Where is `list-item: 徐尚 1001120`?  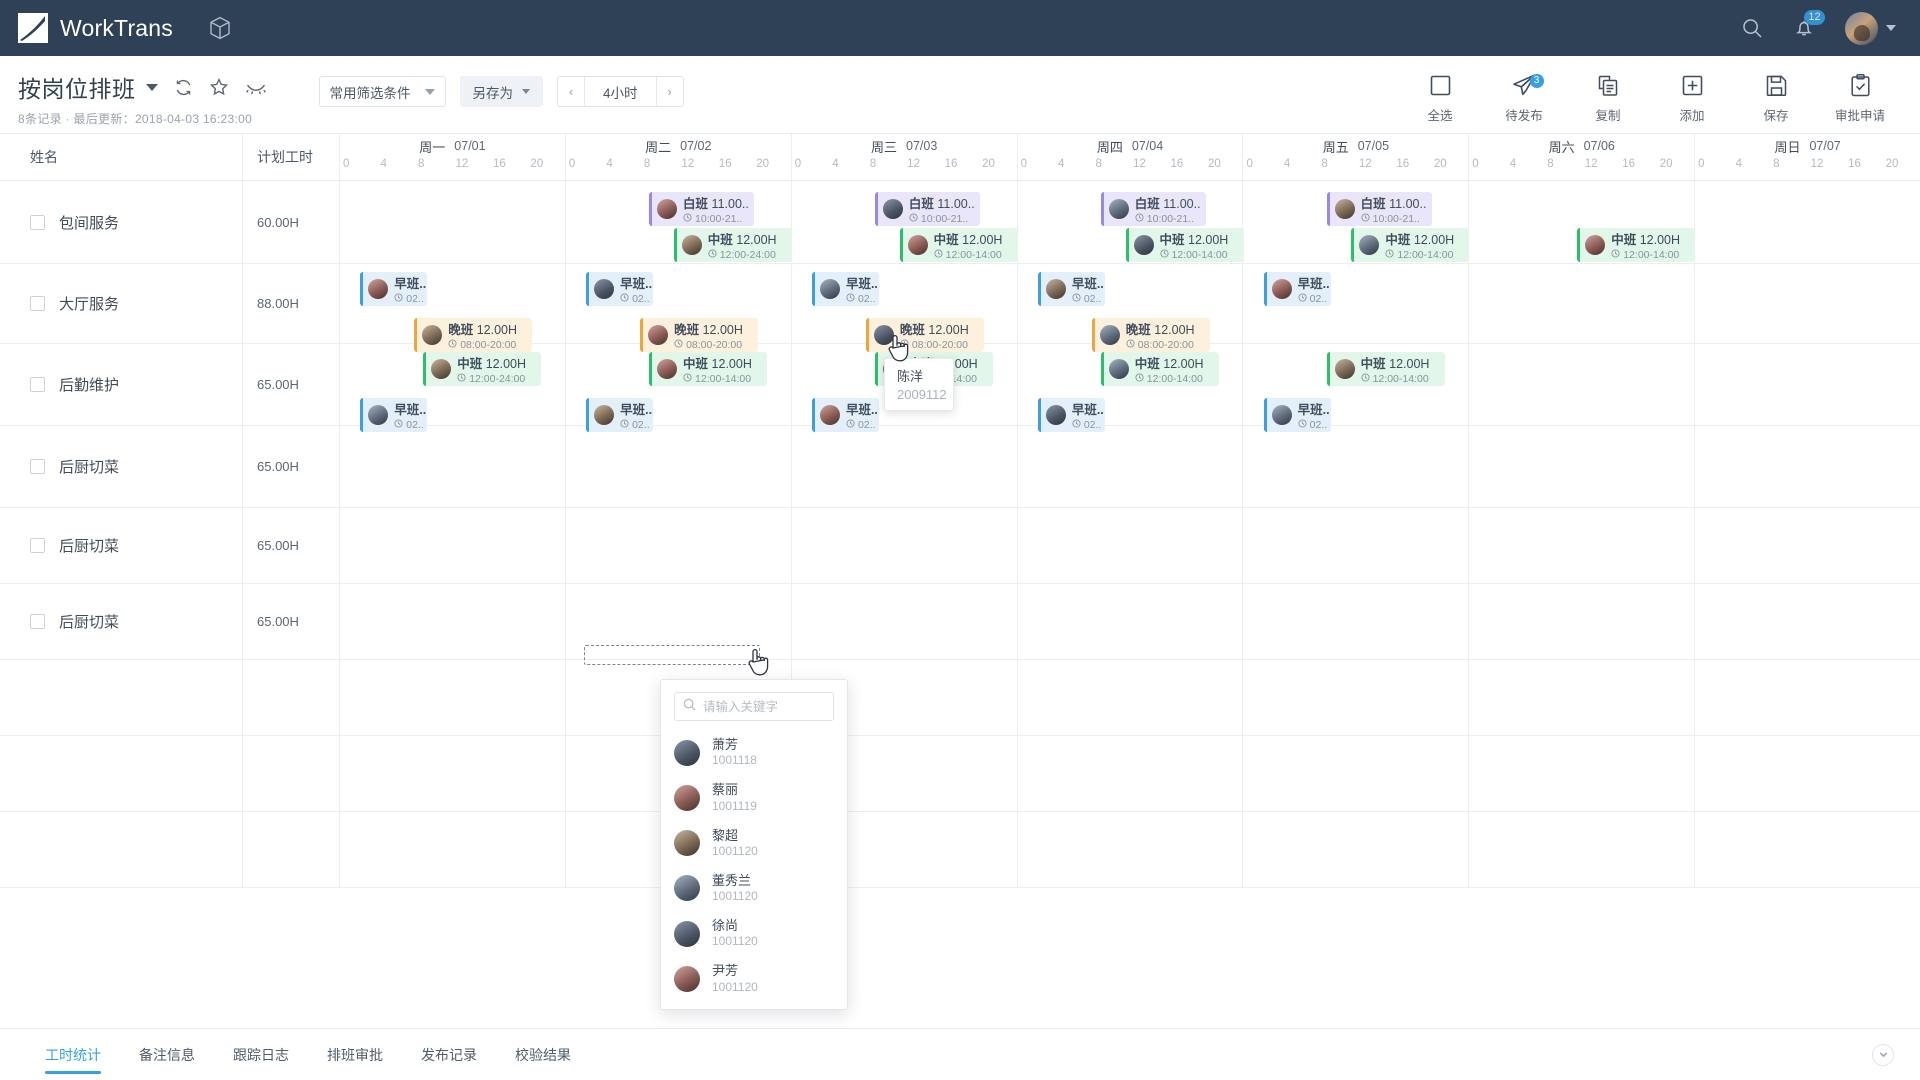 list-item: 徐尚 1001120 is located at coordinates (754, 933).